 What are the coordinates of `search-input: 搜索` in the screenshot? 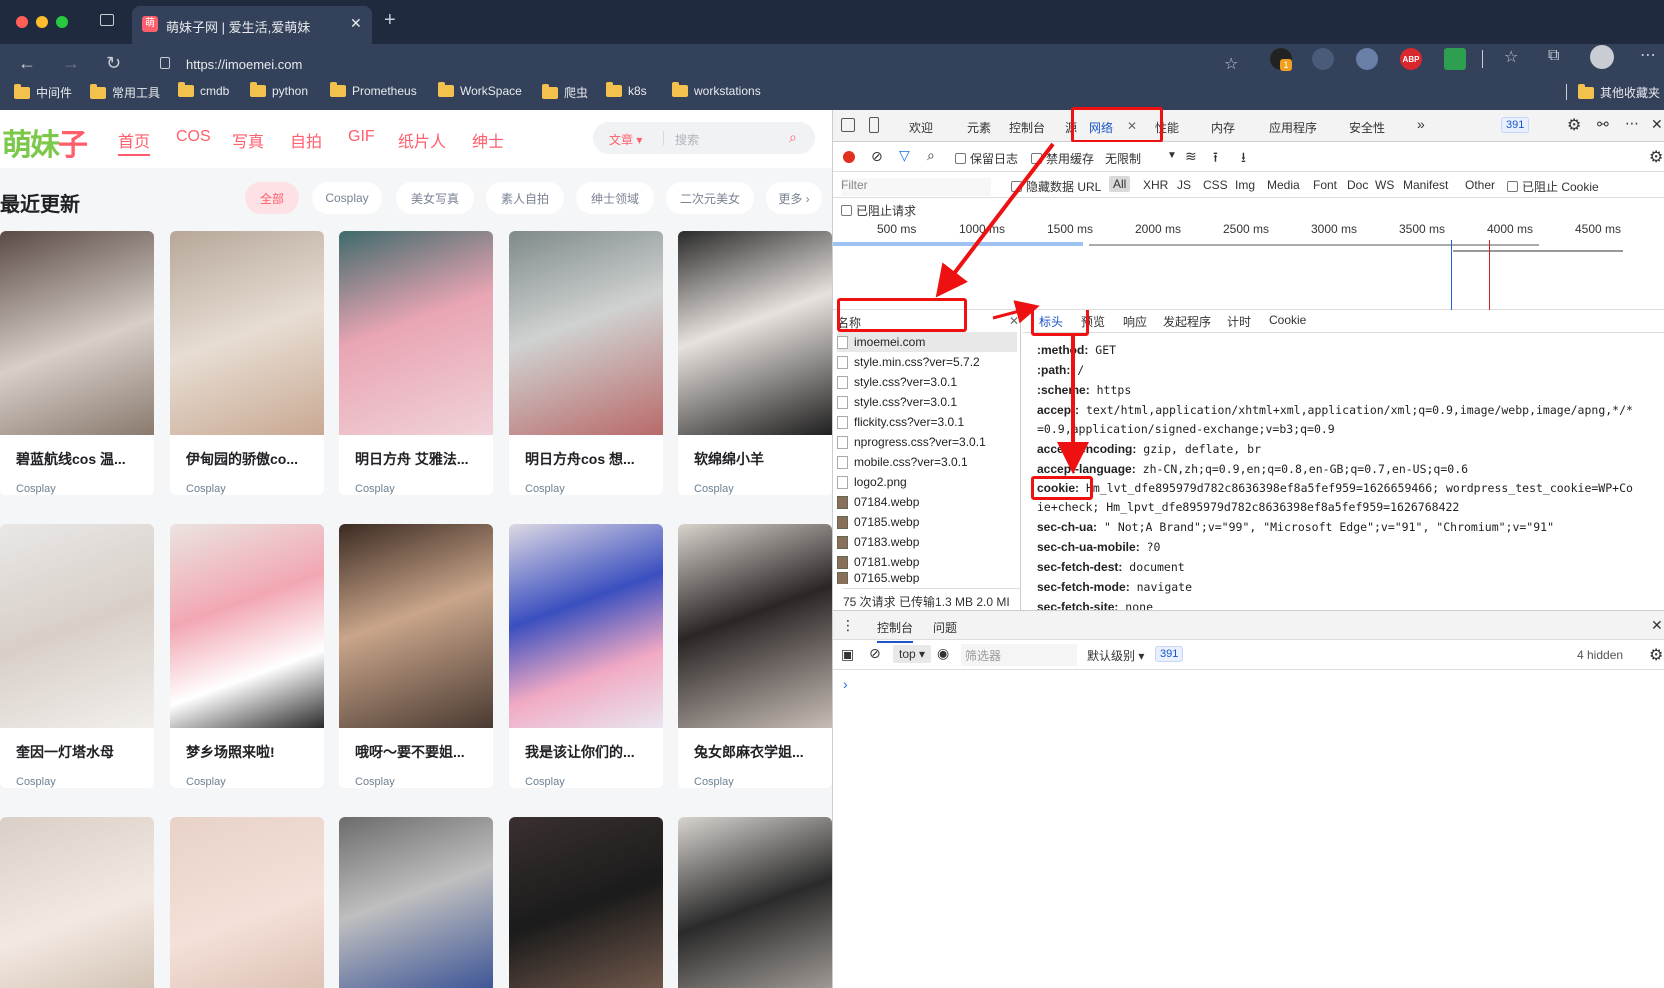 It's located at (687, 139).